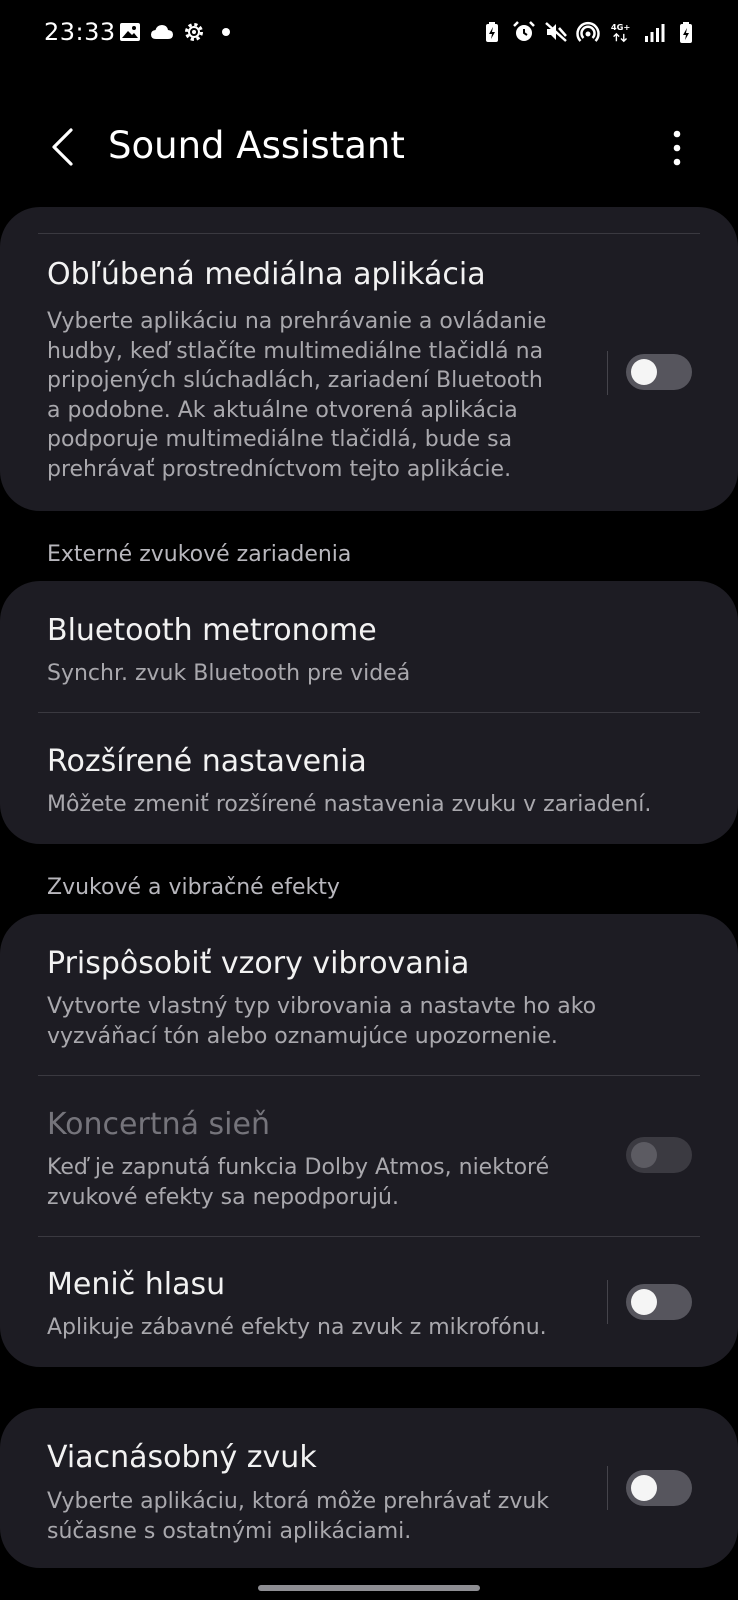 The height and width of the screenshot is (1600, 738). I want to click on mute-icon, so click(556, 32).